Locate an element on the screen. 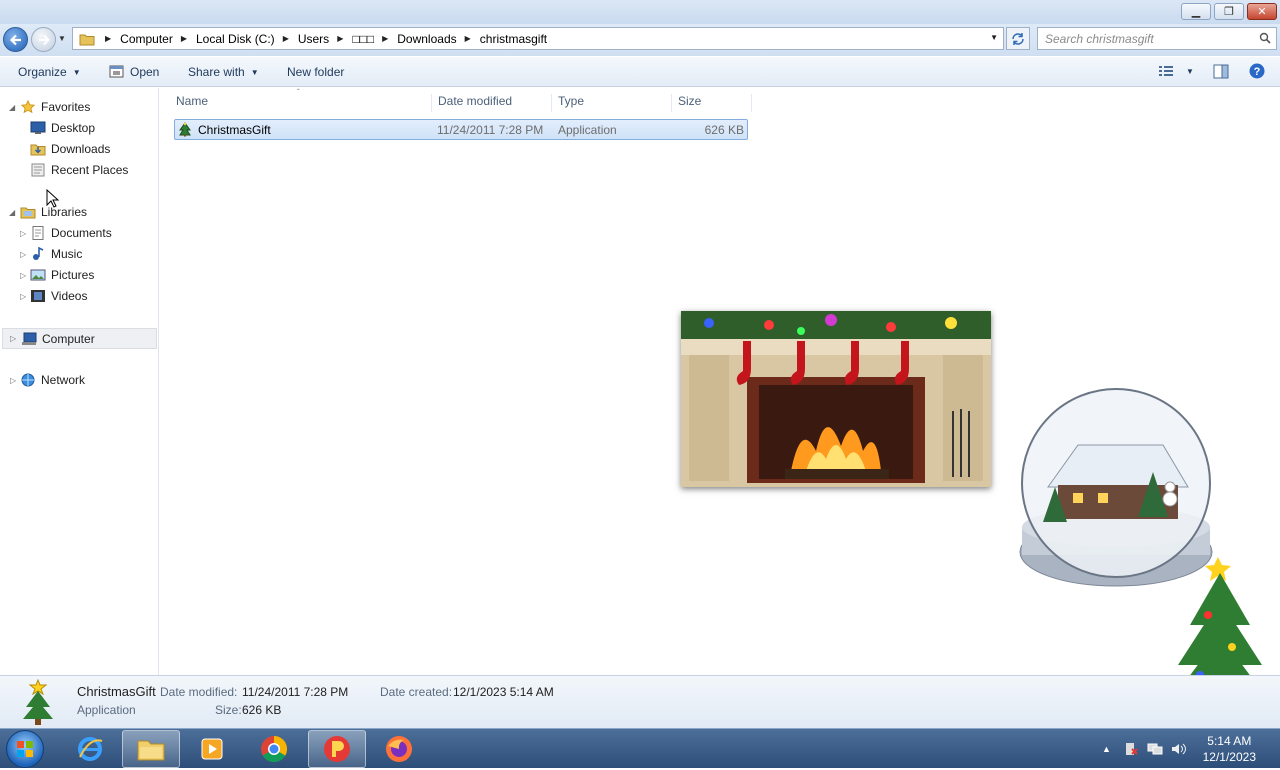  taskbar-media-player-button is located at coordinates (212, 749).